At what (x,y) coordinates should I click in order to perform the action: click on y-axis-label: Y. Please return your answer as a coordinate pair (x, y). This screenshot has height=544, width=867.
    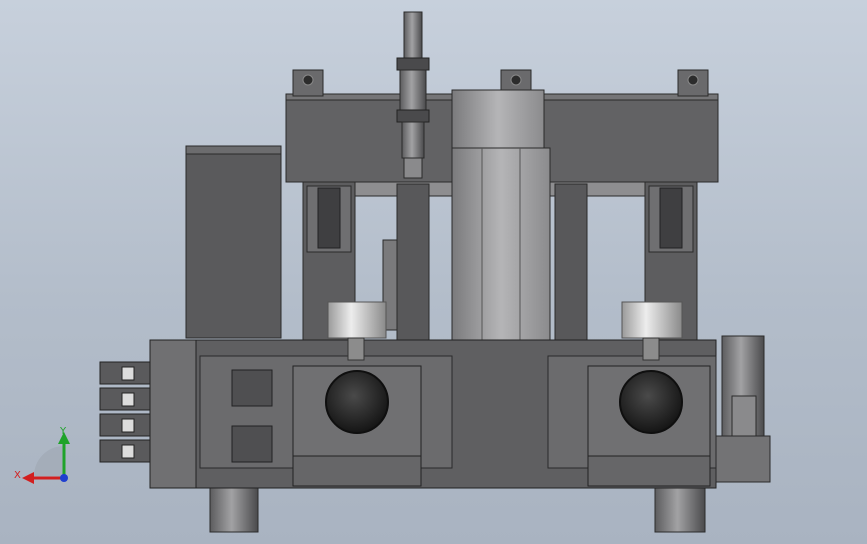
    Looking at the image, I should click on (63, 431).